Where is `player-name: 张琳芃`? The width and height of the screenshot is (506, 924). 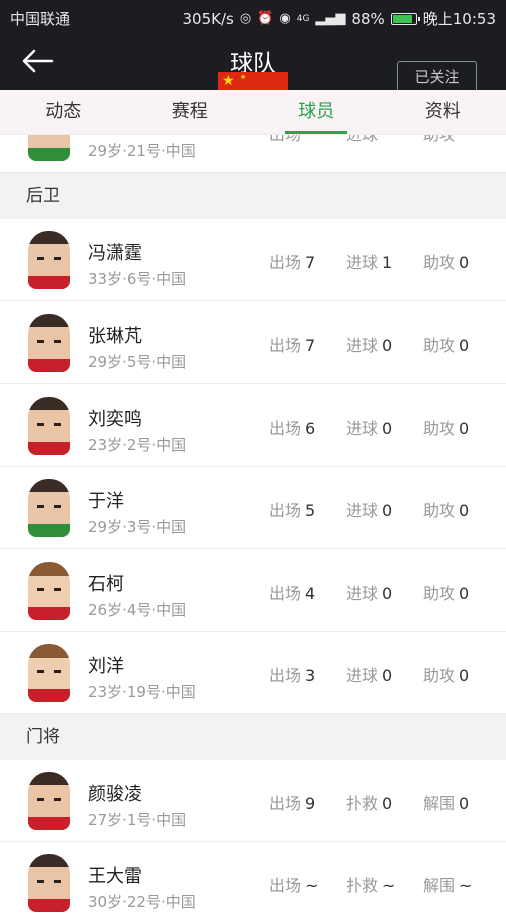
player-name: 张琳芃 is located at coordinates (115, 335).